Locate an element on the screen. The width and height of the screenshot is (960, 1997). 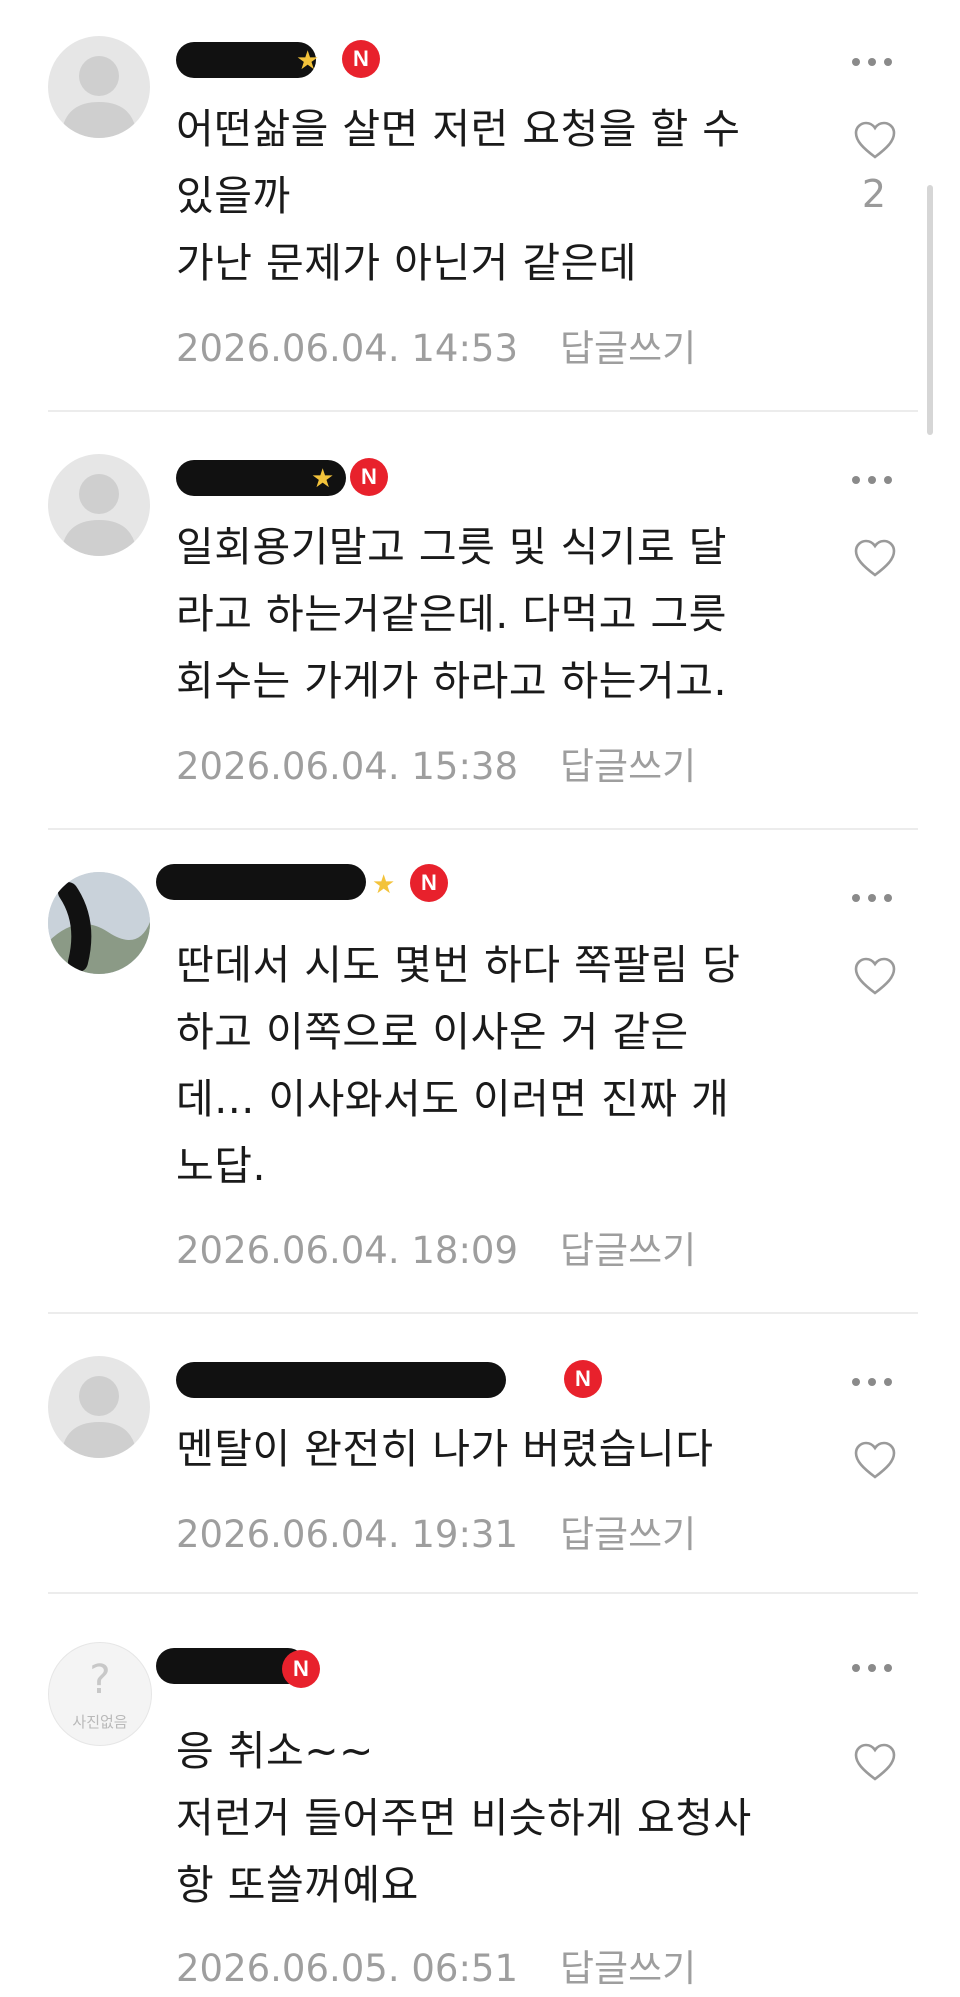
comment-meta: 2026.06.04. 18:09 답글쓰기 is located at coordinates (436, 1247).